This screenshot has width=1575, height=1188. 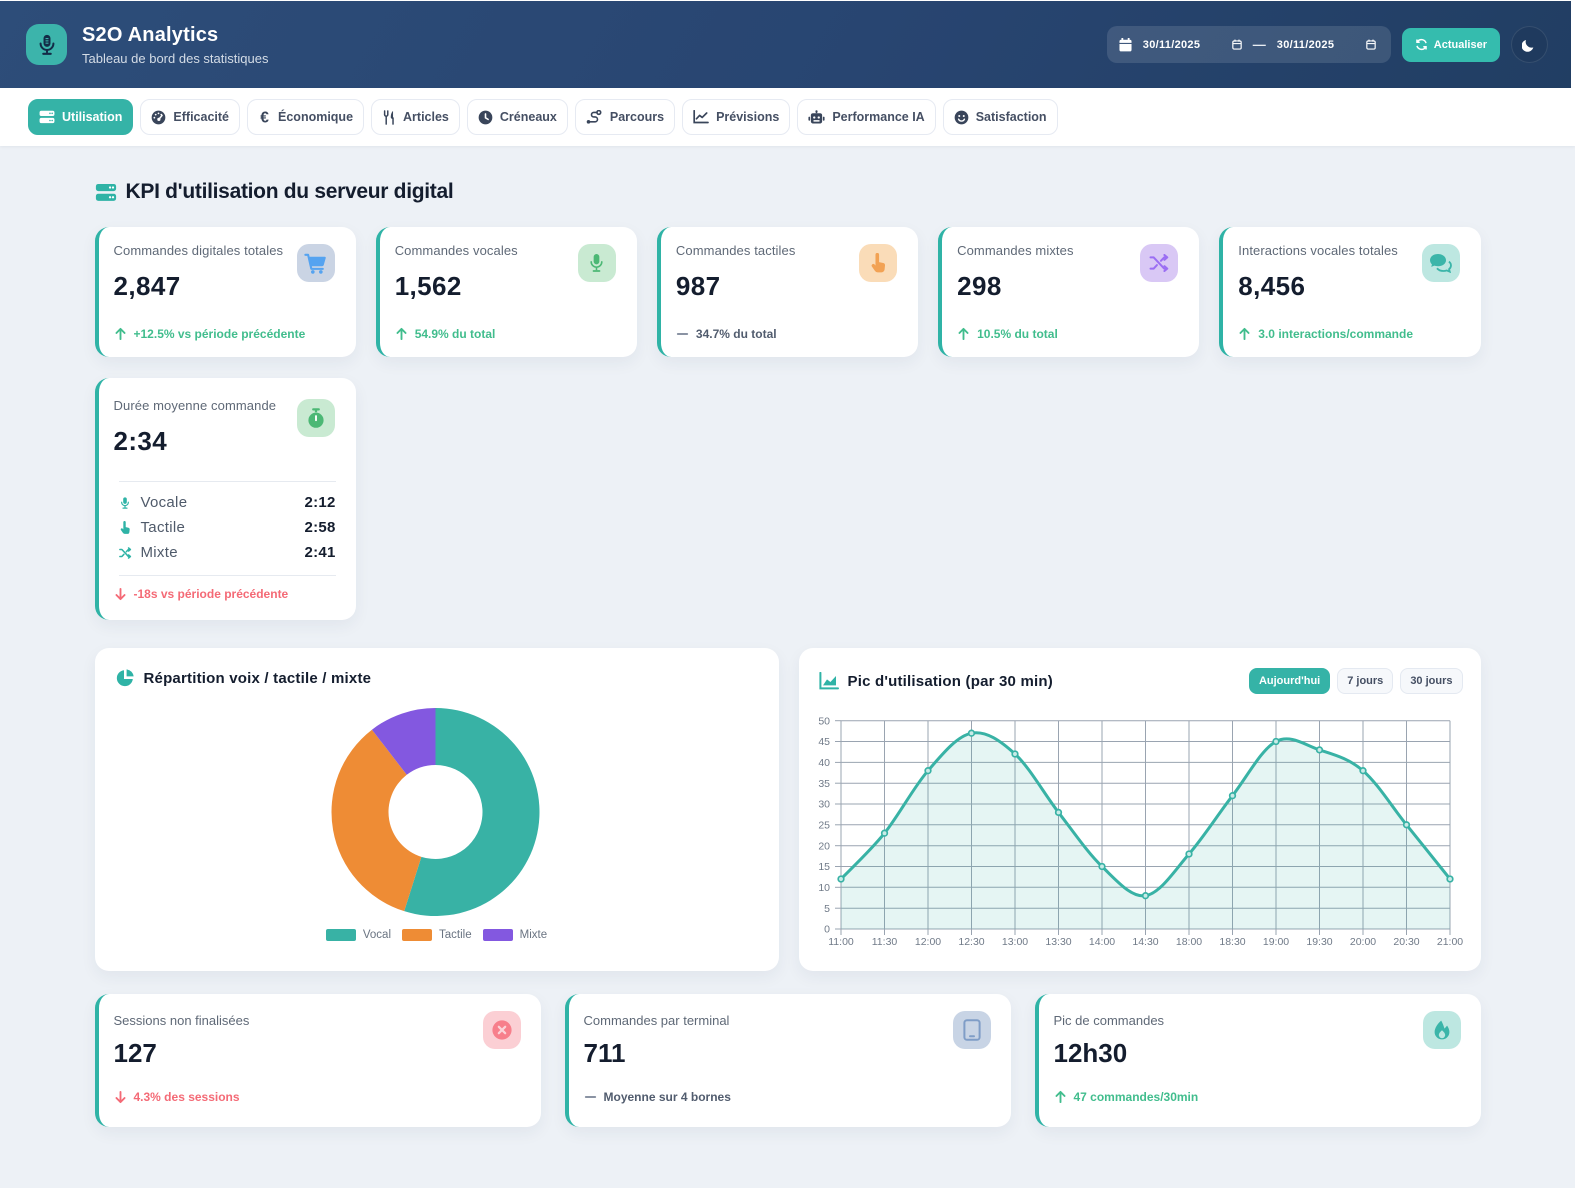 I want to click on svg-text: 21:00, so click(x=1449, y=942).